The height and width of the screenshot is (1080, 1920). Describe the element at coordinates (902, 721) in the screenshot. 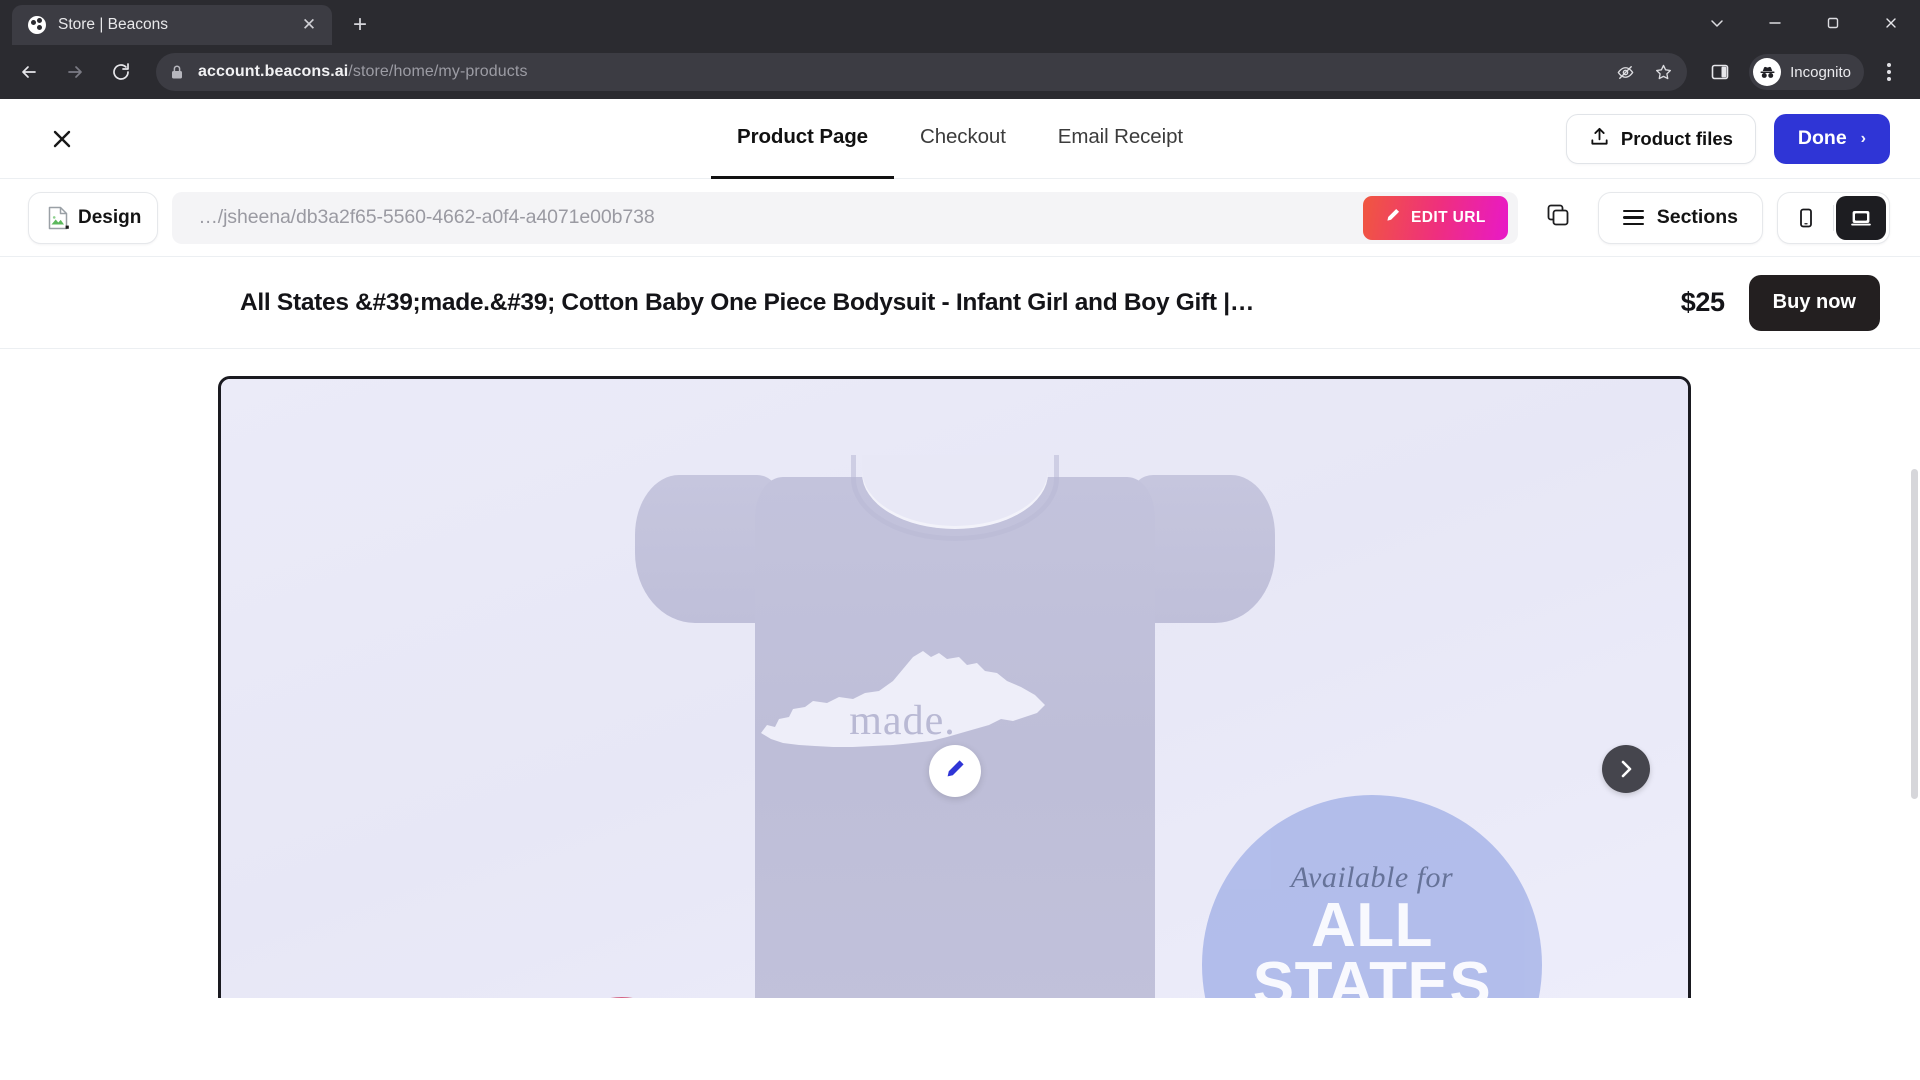

I see `shirt-text: made.` at that location.